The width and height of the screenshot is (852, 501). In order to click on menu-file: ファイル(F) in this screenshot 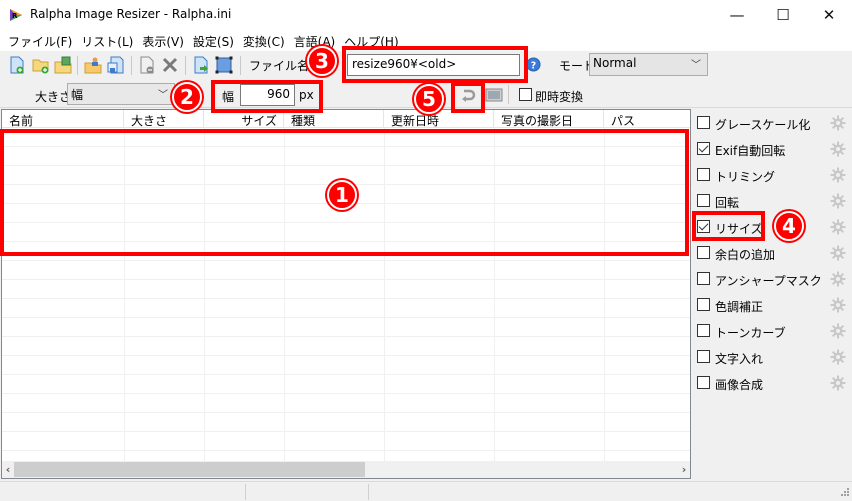, I will do `click(40, 40)`.